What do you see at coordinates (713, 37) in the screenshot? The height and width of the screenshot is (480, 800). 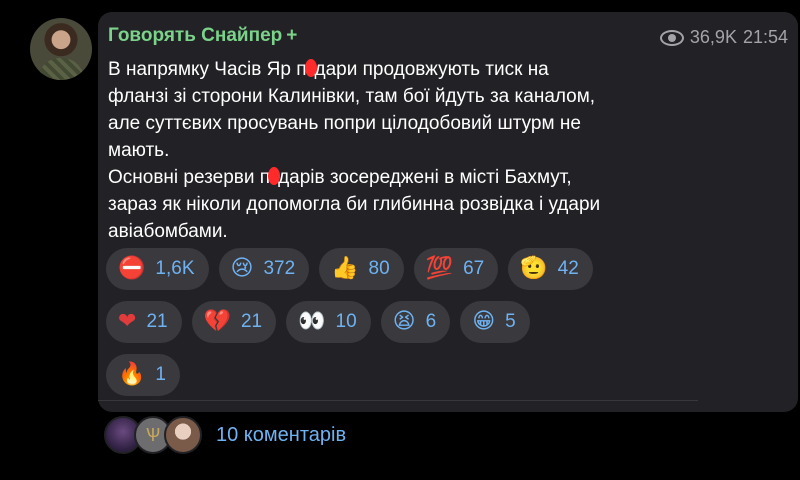 I see `views-count: 36,9K` at bounding box center [713, 37].